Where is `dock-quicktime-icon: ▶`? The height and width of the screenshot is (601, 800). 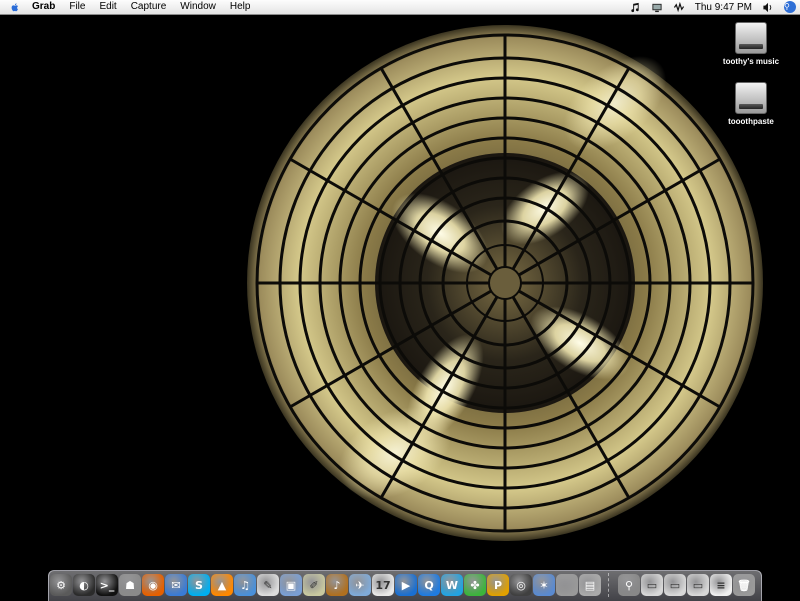 dock-quicktime-icon: ▶ is located at coordinates (406, 585).